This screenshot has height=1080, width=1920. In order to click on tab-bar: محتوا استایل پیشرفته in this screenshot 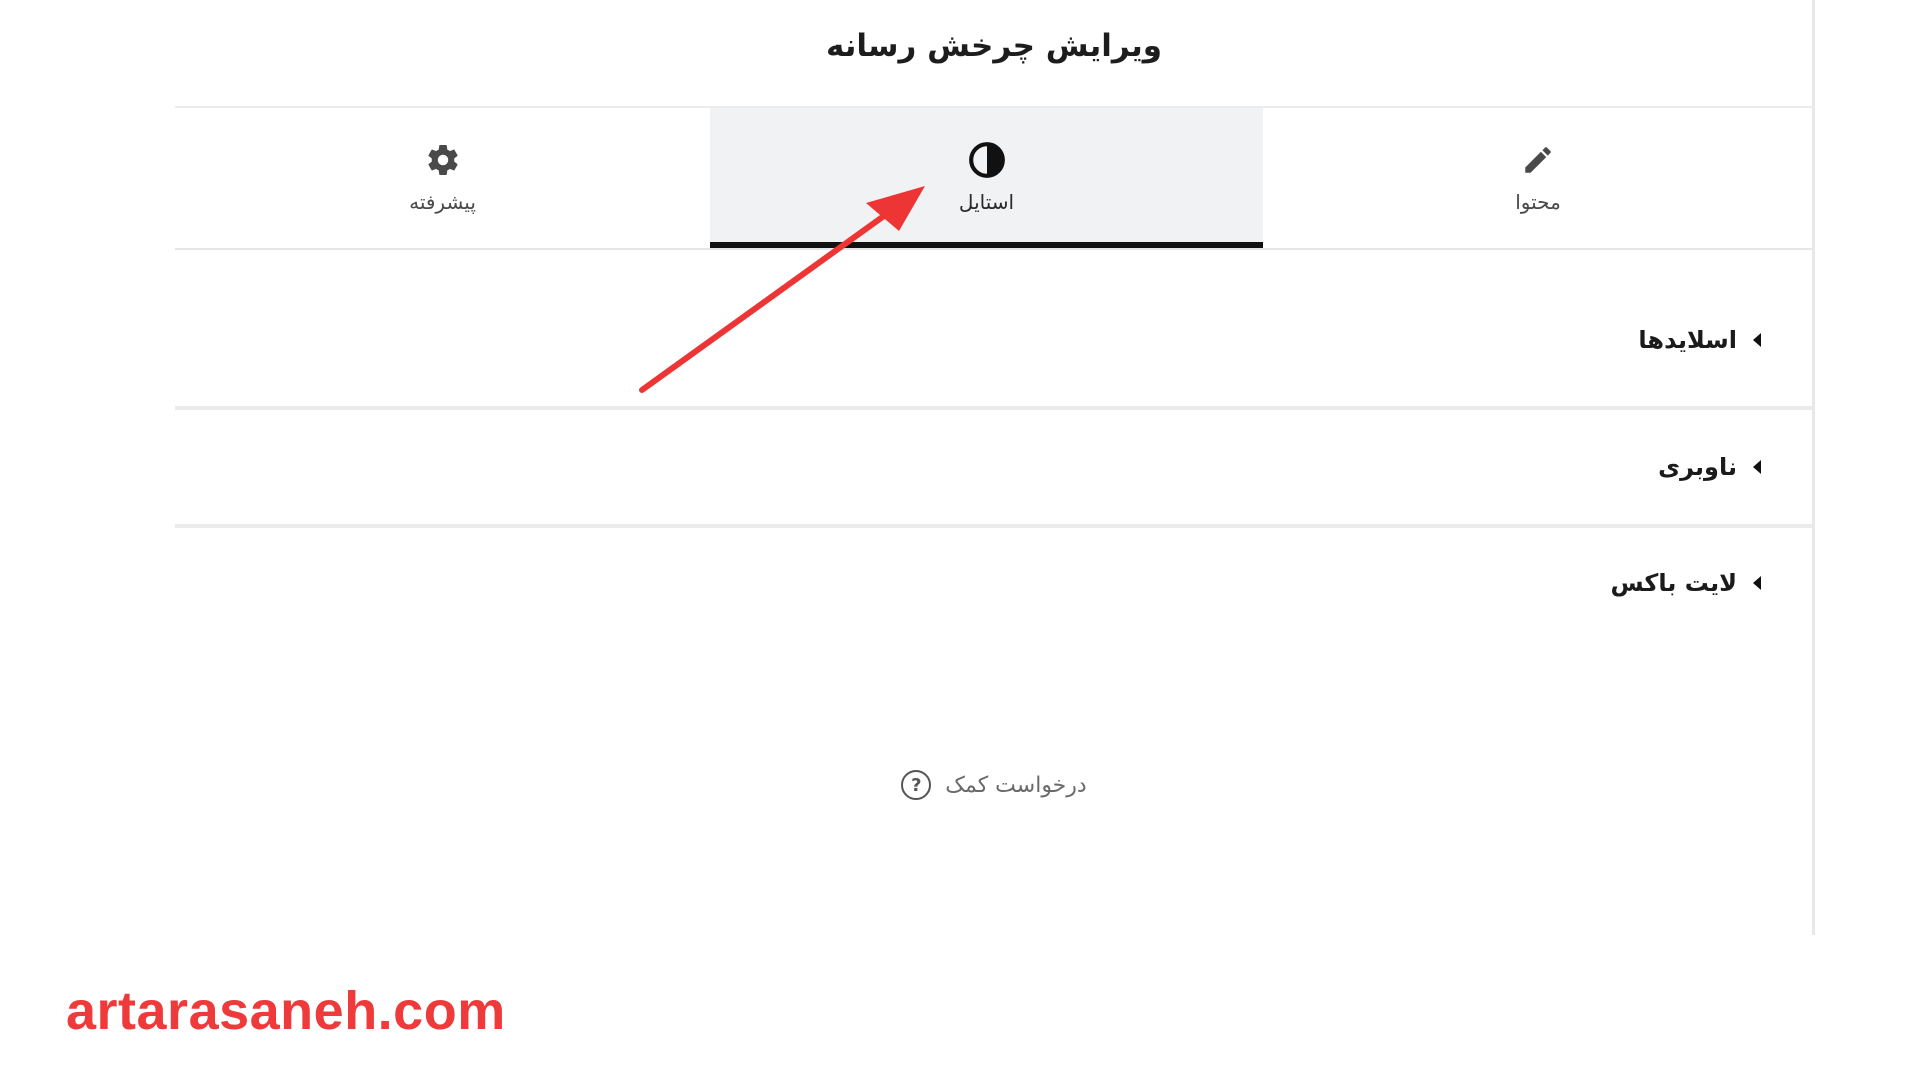, I will do `click(994, 179)`.